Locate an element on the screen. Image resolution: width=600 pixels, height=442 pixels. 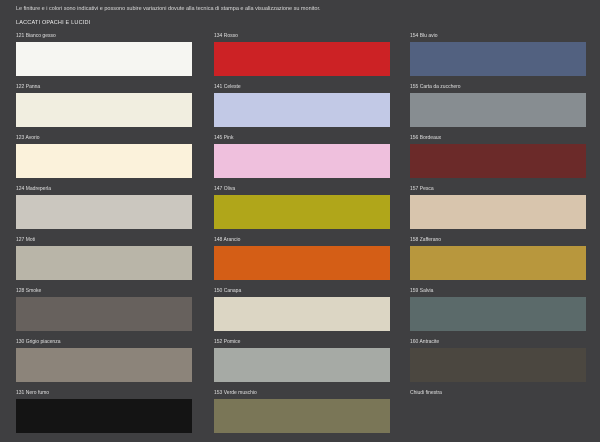
swatch-item: 158 Zafferano is located at coordinates (498, 263).